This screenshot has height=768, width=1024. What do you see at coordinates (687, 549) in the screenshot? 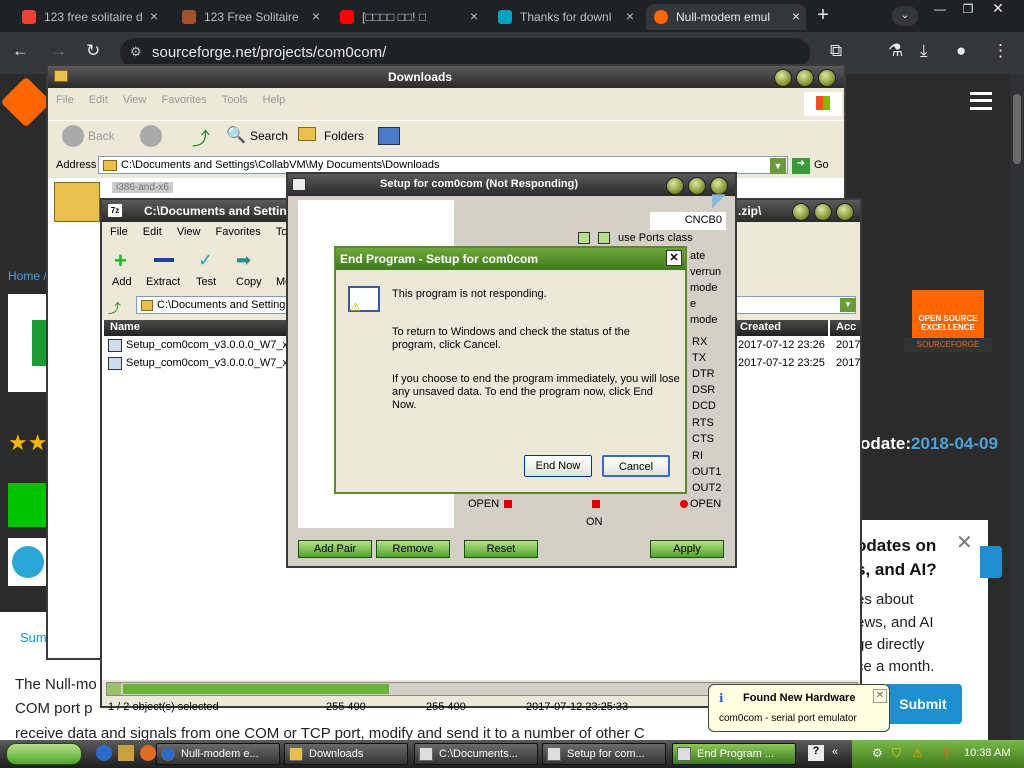
I see `apply-button: Apply` at bounding box center [687, 549].